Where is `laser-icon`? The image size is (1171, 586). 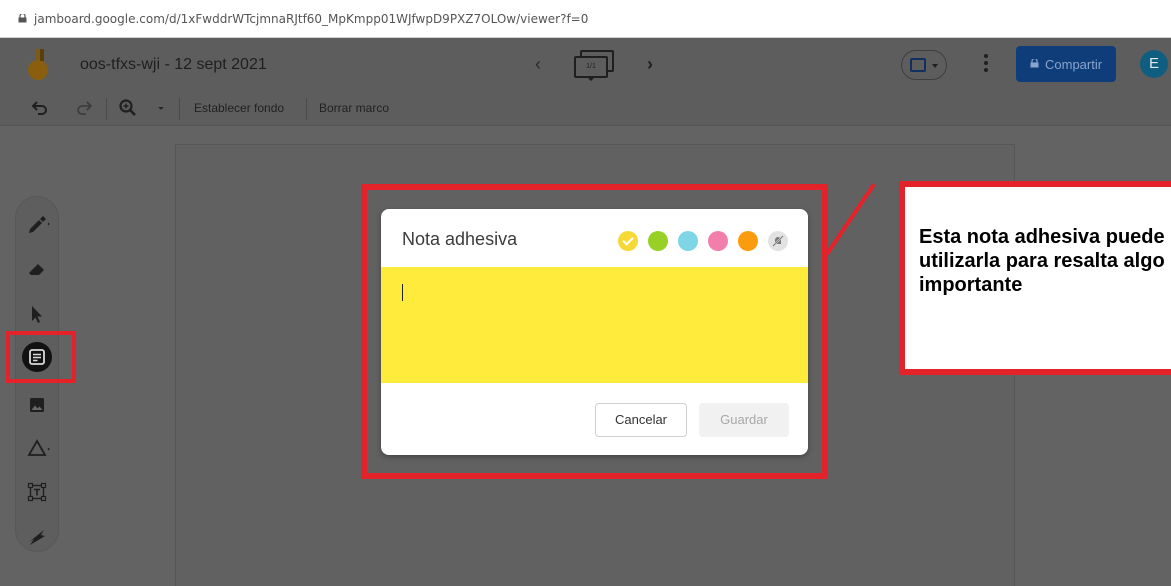
laser-icon is located at coordinates (37, 536).